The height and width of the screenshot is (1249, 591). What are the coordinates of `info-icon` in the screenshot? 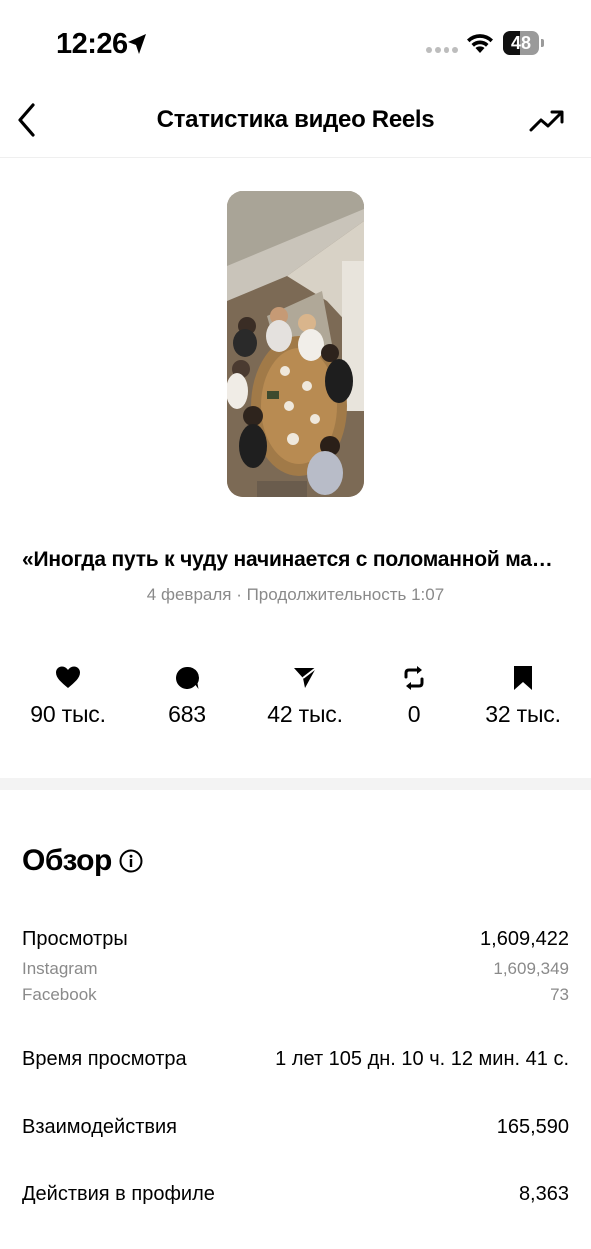 It's located at (131, 861).